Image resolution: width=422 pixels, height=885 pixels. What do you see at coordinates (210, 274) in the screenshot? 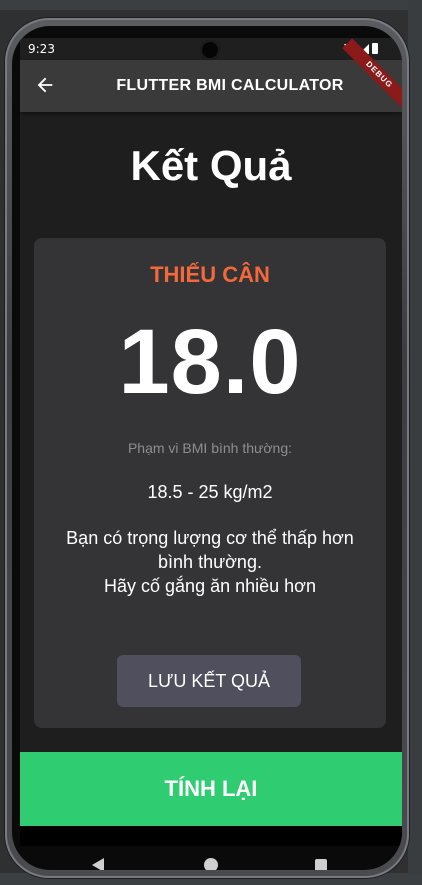
I see `bmi-status-label: THIẾU CÂN` at bounding box center [210, 274].